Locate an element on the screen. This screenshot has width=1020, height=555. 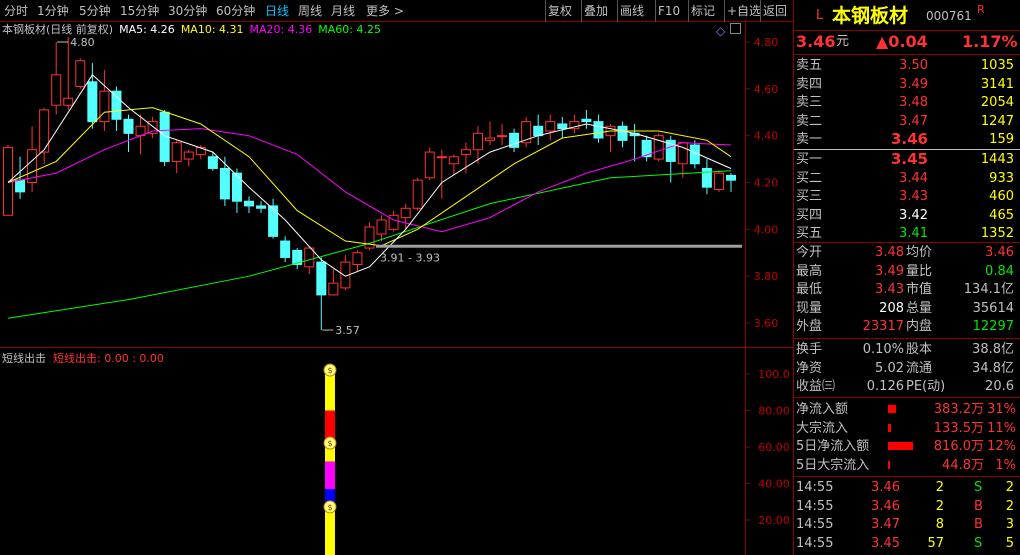
tick-row: 14:55 3.45 57 S 5 is located at coordinates (907, 543).